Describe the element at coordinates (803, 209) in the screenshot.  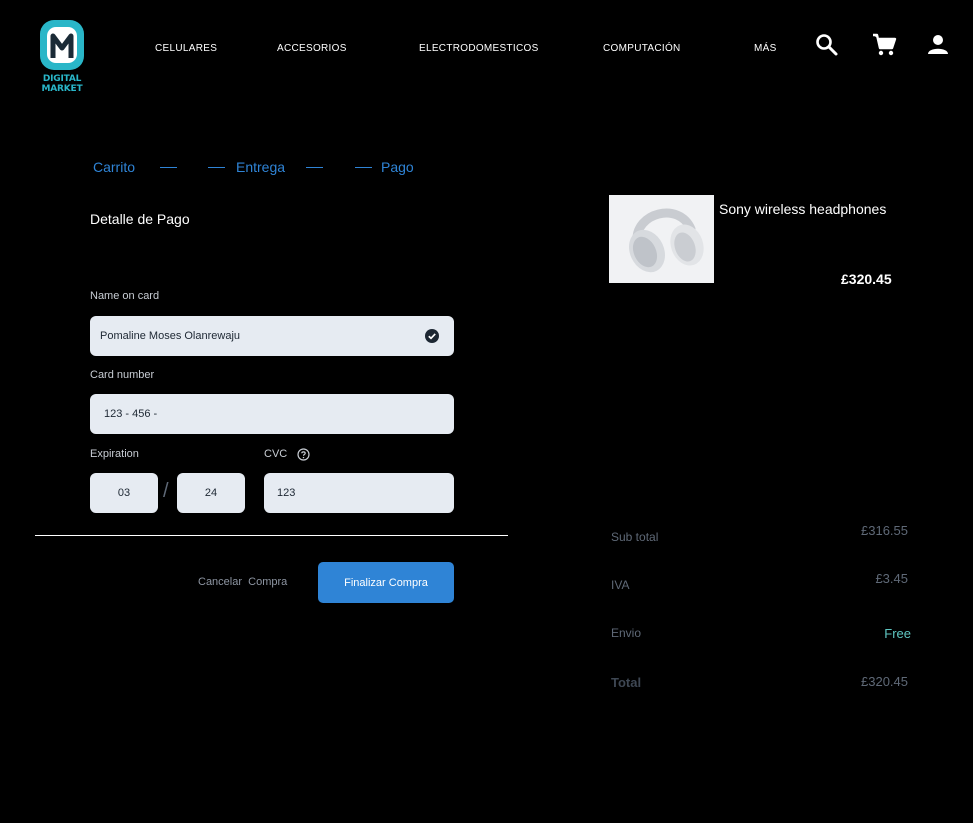
I see `product-name: Sony wireless headphones` at that location.